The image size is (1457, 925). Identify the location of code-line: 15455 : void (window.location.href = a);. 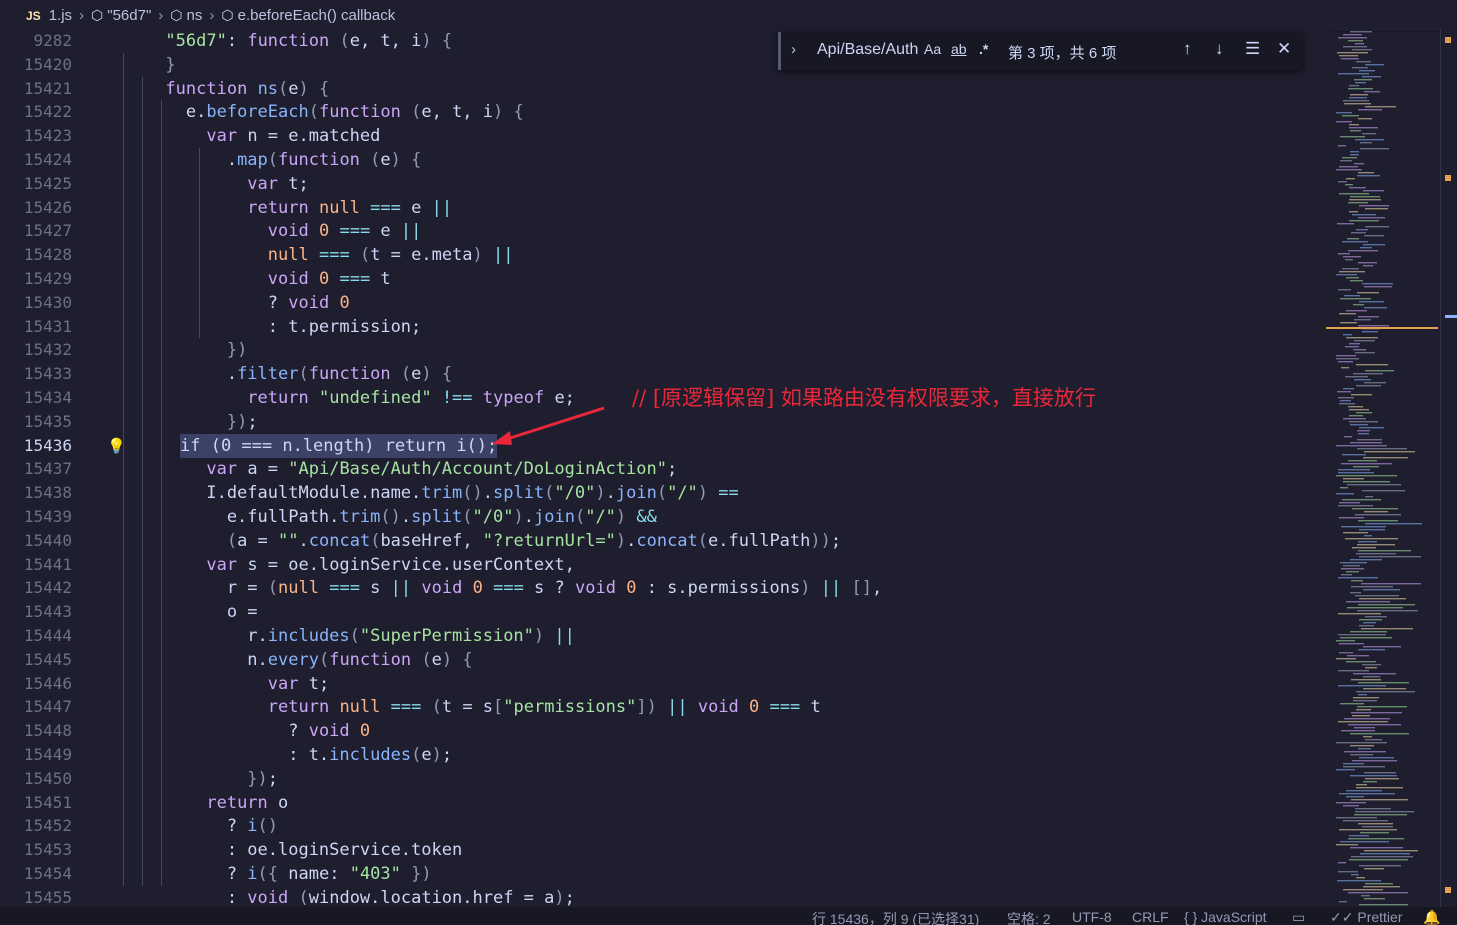
(665, 897).